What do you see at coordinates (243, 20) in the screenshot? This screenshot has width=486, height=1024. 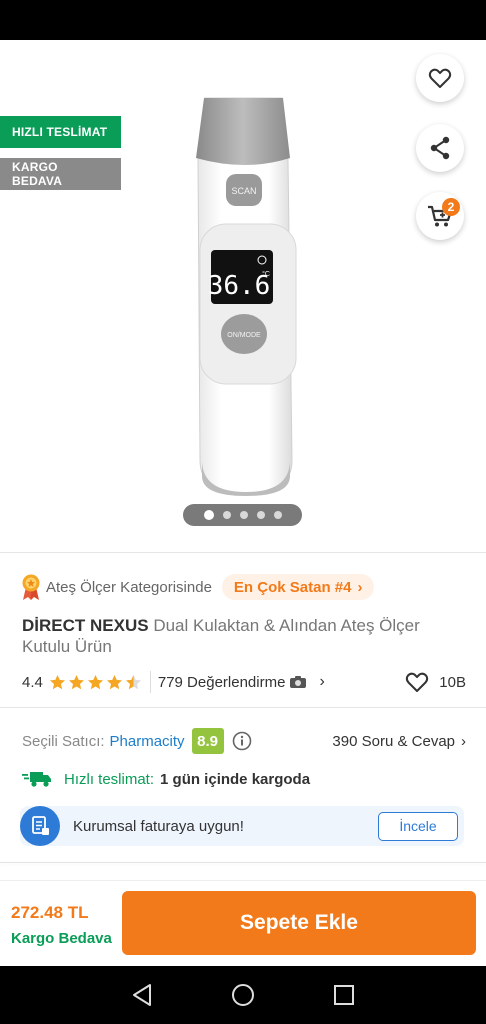 I see `status-bar` at bounding box center [243, 20].